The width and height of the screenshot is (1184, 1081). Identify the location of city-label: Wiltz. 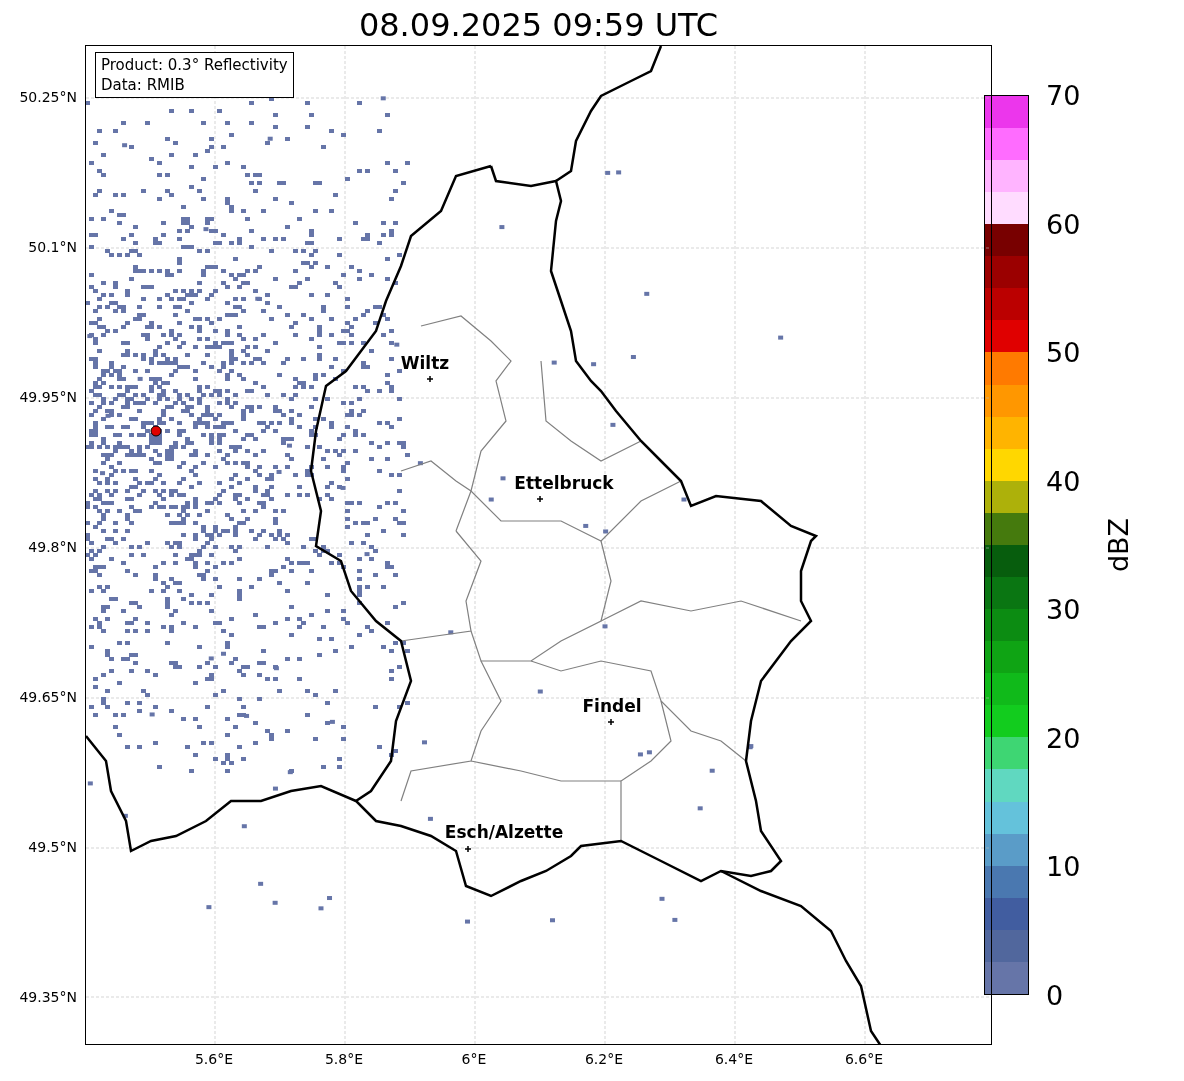
(425, 363).